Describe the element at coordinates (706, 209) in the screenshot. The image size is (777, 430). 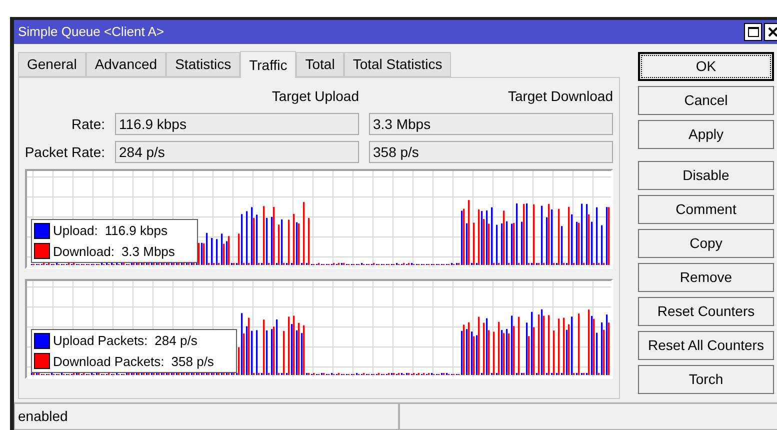
I see `dialog-button: Comment` at that location.